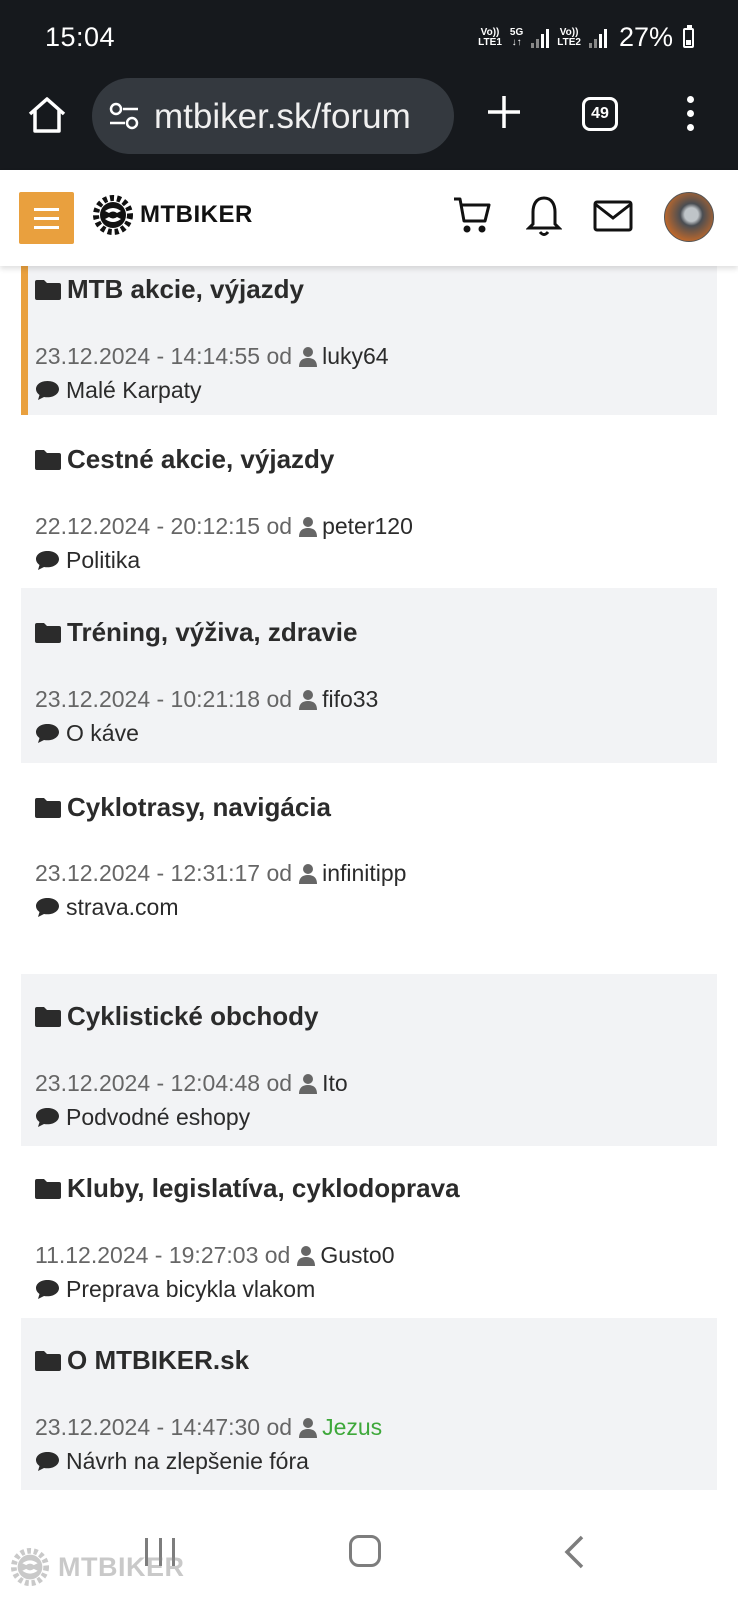 The width and height of the screenshot is (738, 1600). I want to click on back-icon, so click(574, 1552).